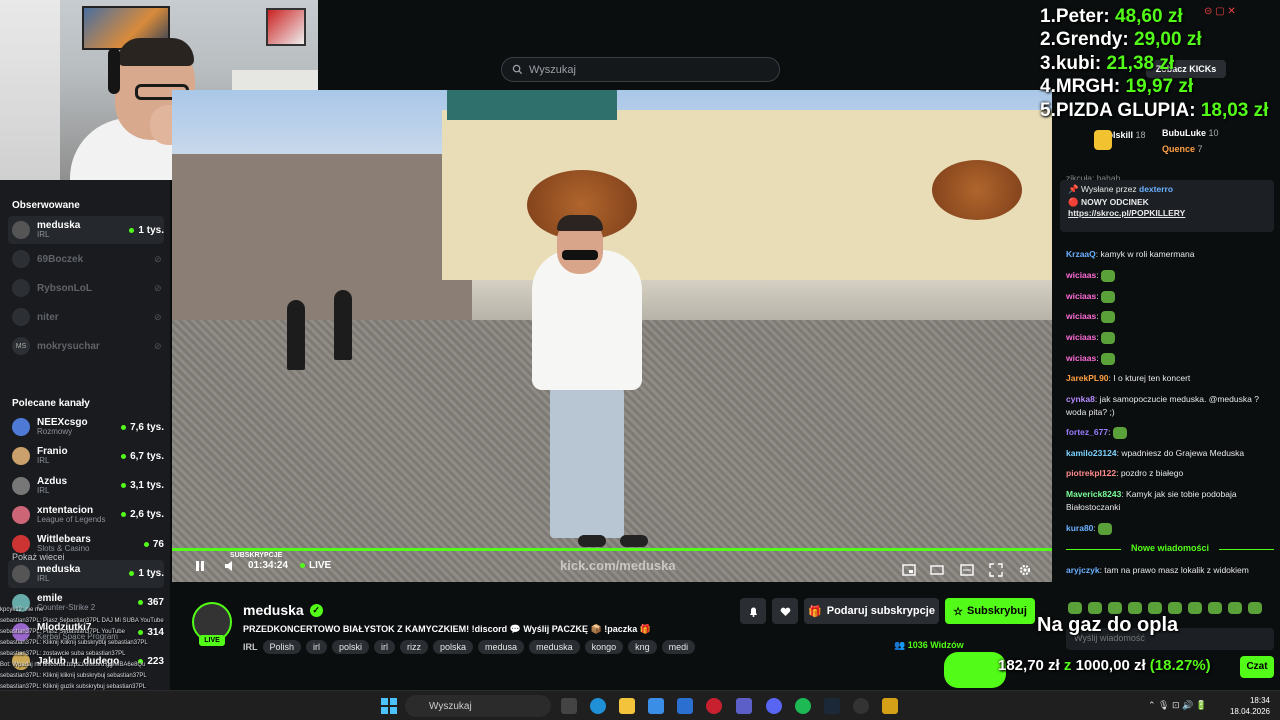 This screenshot has height=720, width=1280. Describe the element at coordinates (86, 427) in the screenshot. I see `recommended-channel: NEEXcsgo Rozmowy 7,6 tys.` at that location.